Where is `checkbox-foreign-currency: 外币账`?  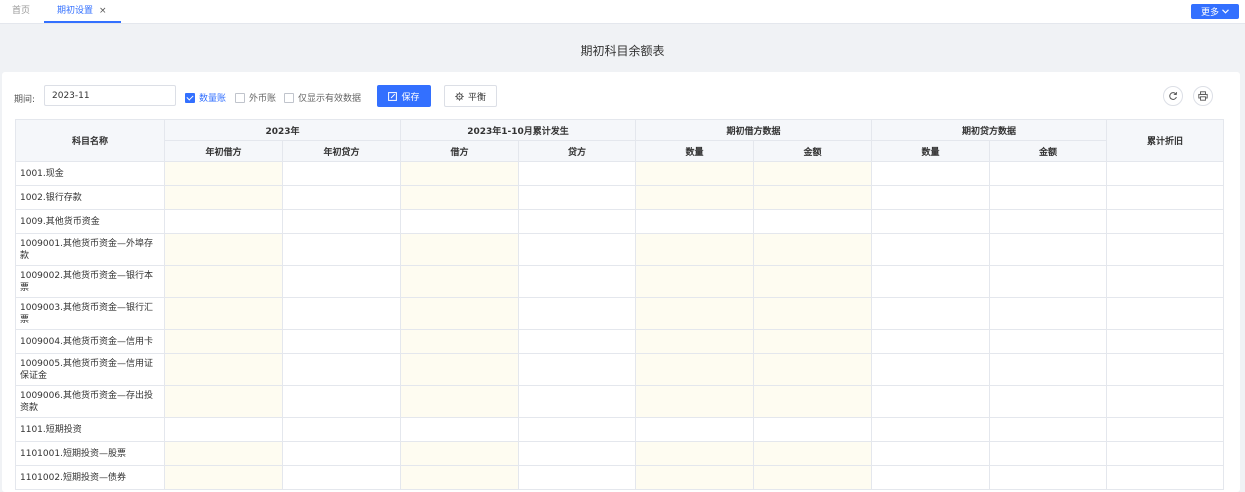 checkbox-foreign-currency: 外币账 is located at coordinates (255, 97).